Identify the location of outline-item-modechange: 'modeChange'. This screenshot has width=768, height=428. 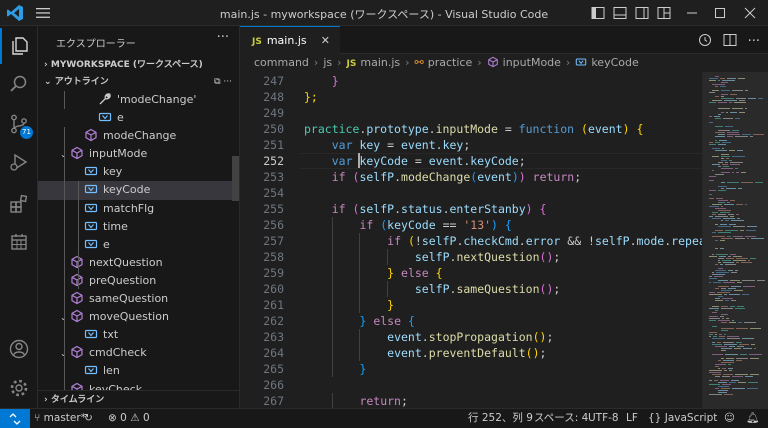
(138, 100).